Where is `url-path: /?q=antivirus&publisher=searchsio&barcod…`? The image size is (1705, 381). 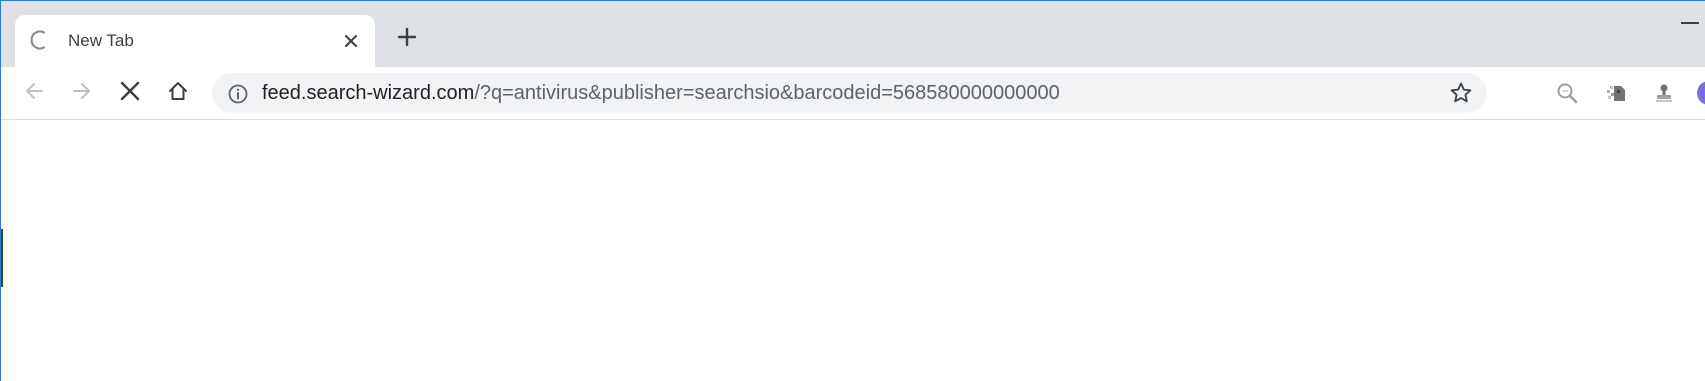 url-path: /?q=antivirus&publisher=searchsio&barcod… is located at coordinates (767, 93).